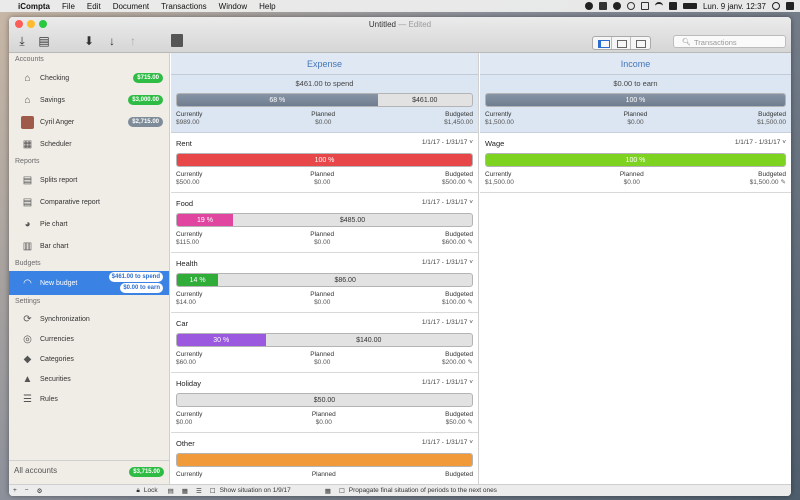 The image size is (800, 500). I want to click on split-view-icon, so click(621, 43).